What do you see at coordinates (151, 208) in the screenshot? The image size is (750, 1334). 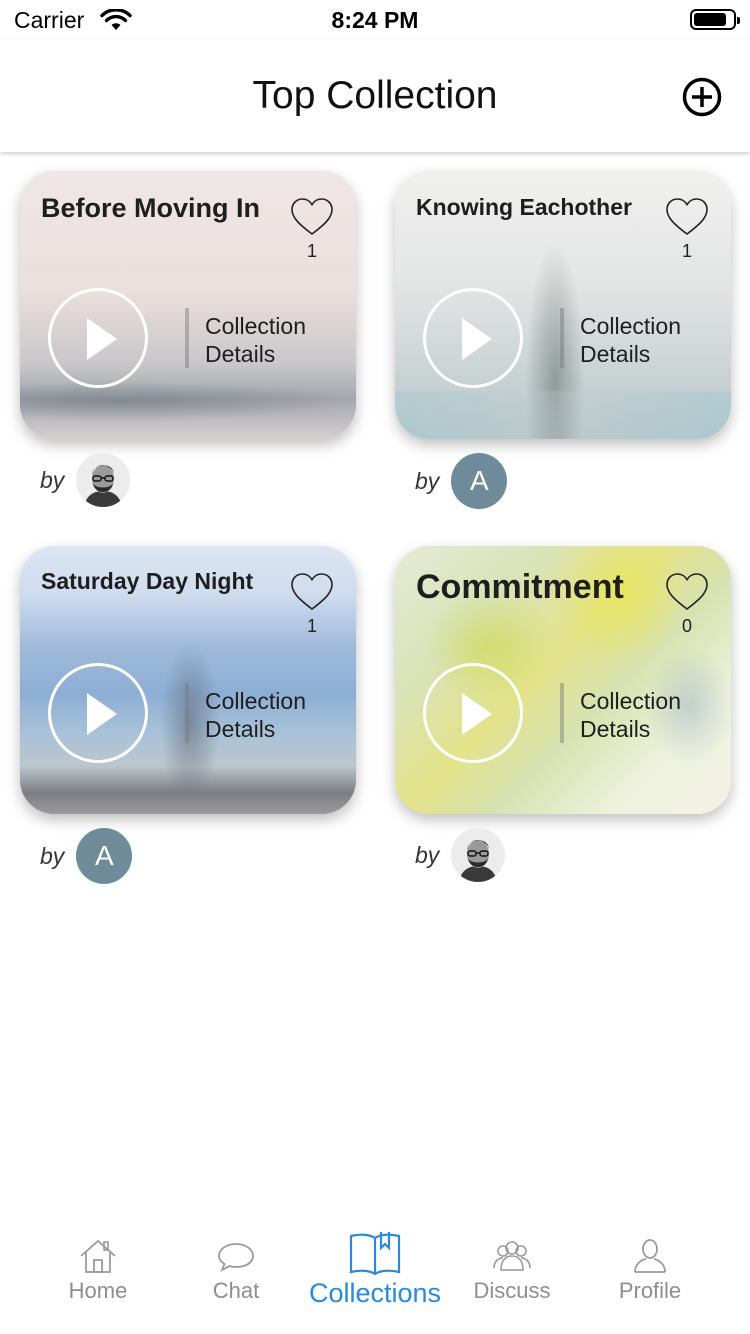 I see `collection-title: Before Moving In` at bounding box center [151, 208].